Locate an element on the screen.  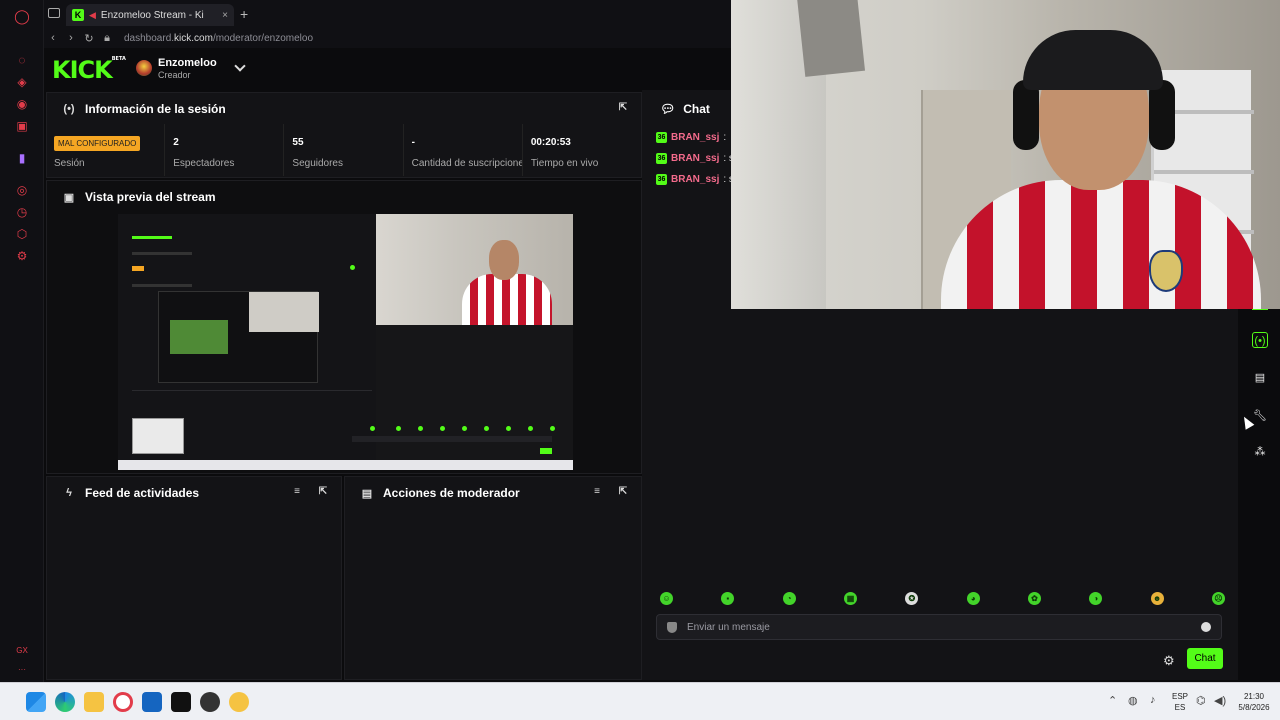
bag-icon: ◈ is located at coordinates (22, 82).